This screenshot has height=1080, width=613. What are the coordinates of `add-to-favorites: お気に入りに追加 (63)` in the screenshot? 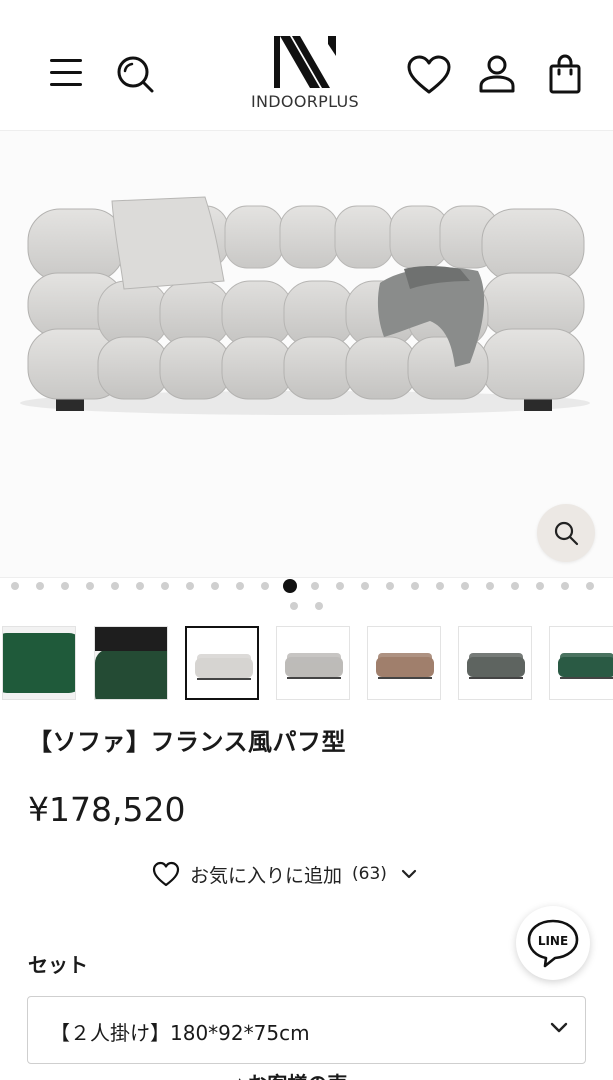 It's located at (284, 874).